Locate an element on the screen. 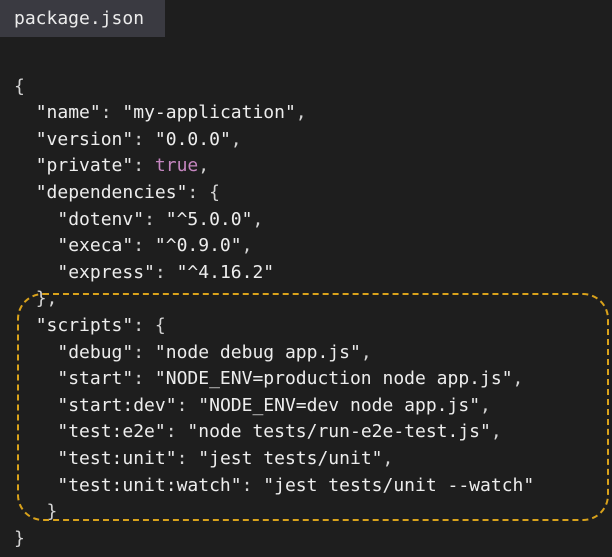  start-value: "NODE_ENV=production node app.js" is located at coordinates (333, 379).